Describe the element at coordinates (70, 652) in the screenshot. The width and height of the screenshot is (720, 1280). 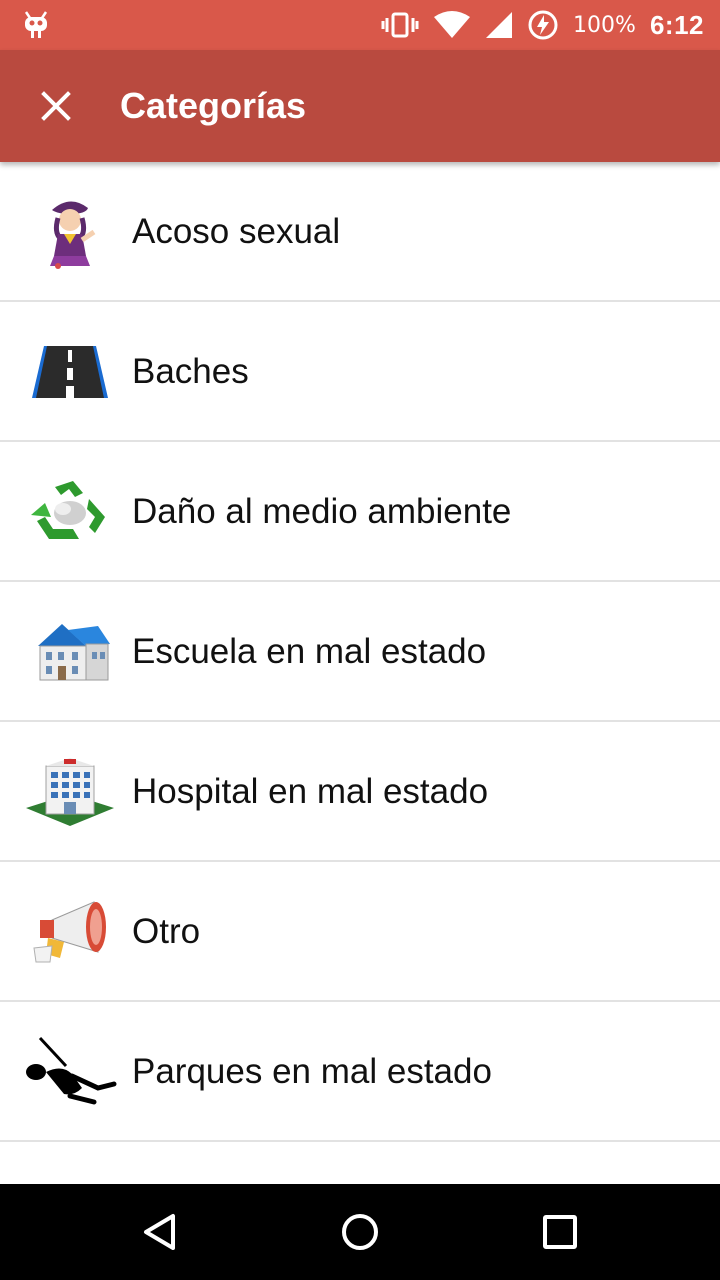
I see `school-icon` at that location.